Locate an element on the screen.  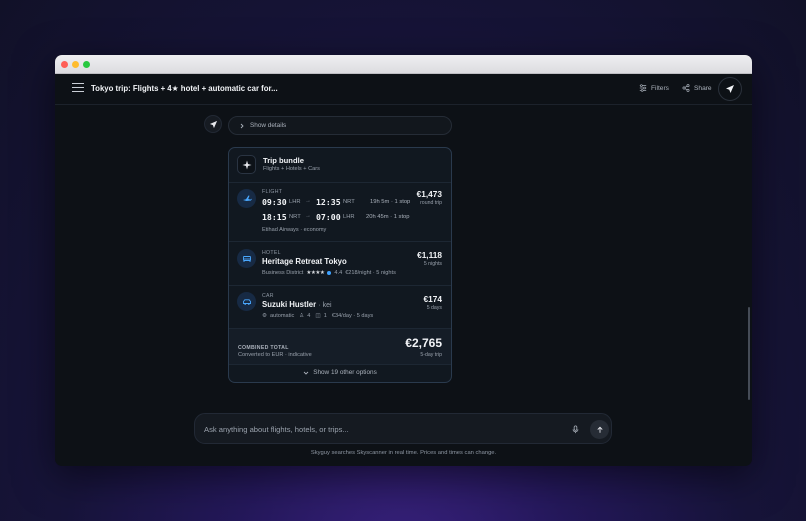
filters-button: Filters is located at coordinates (654, 88).